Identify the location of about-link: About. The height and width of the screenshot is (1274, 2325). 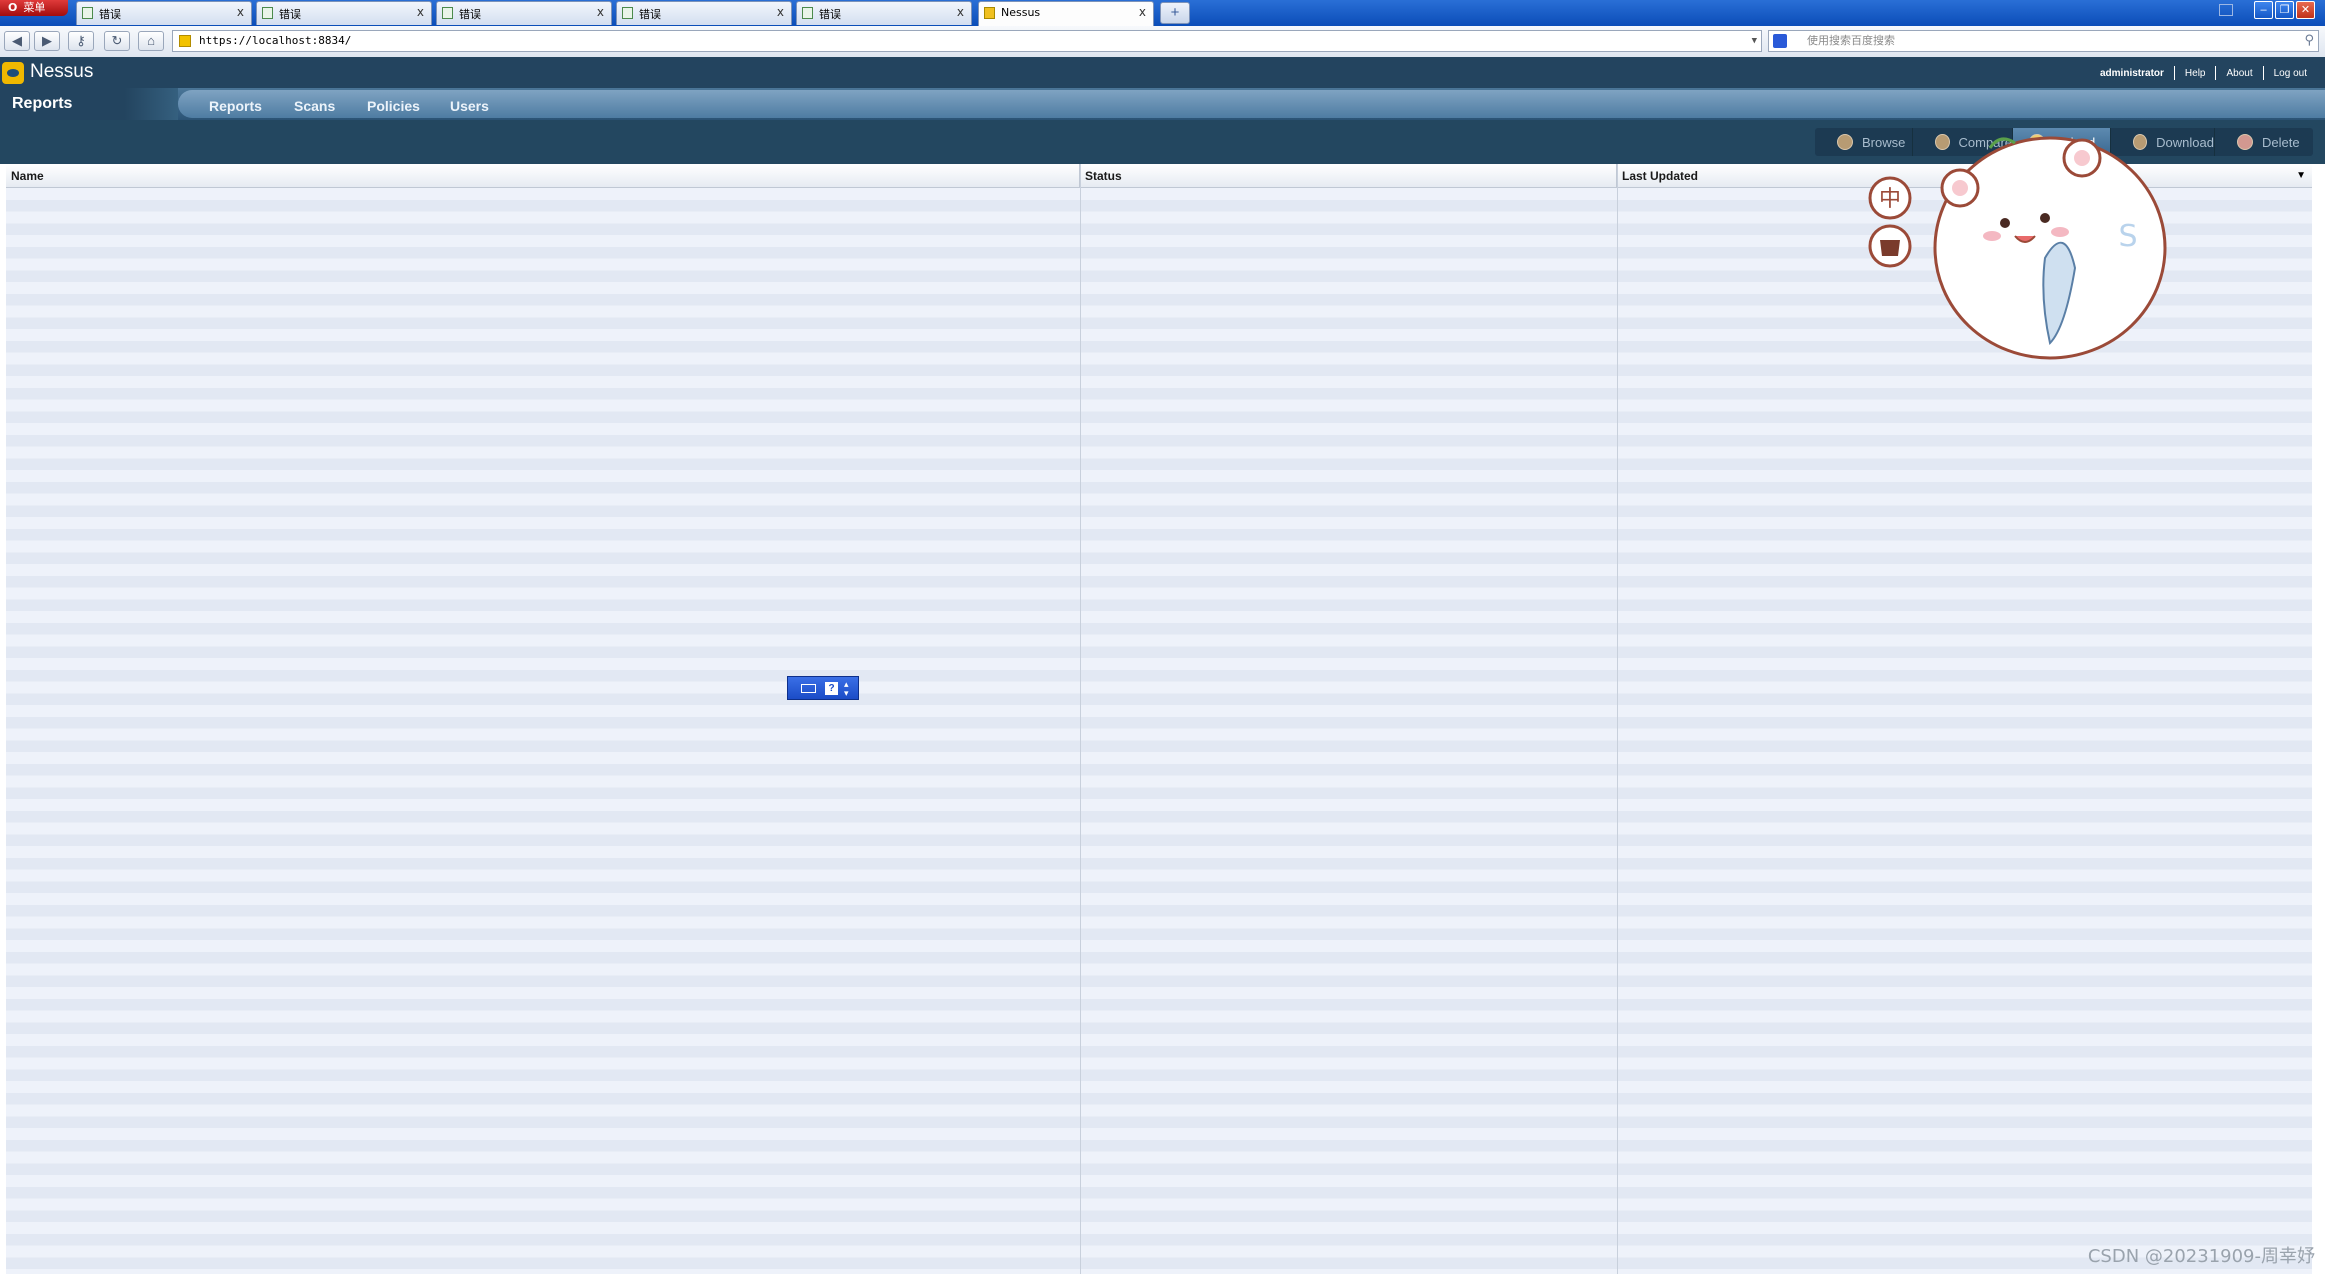
(2239, 73).